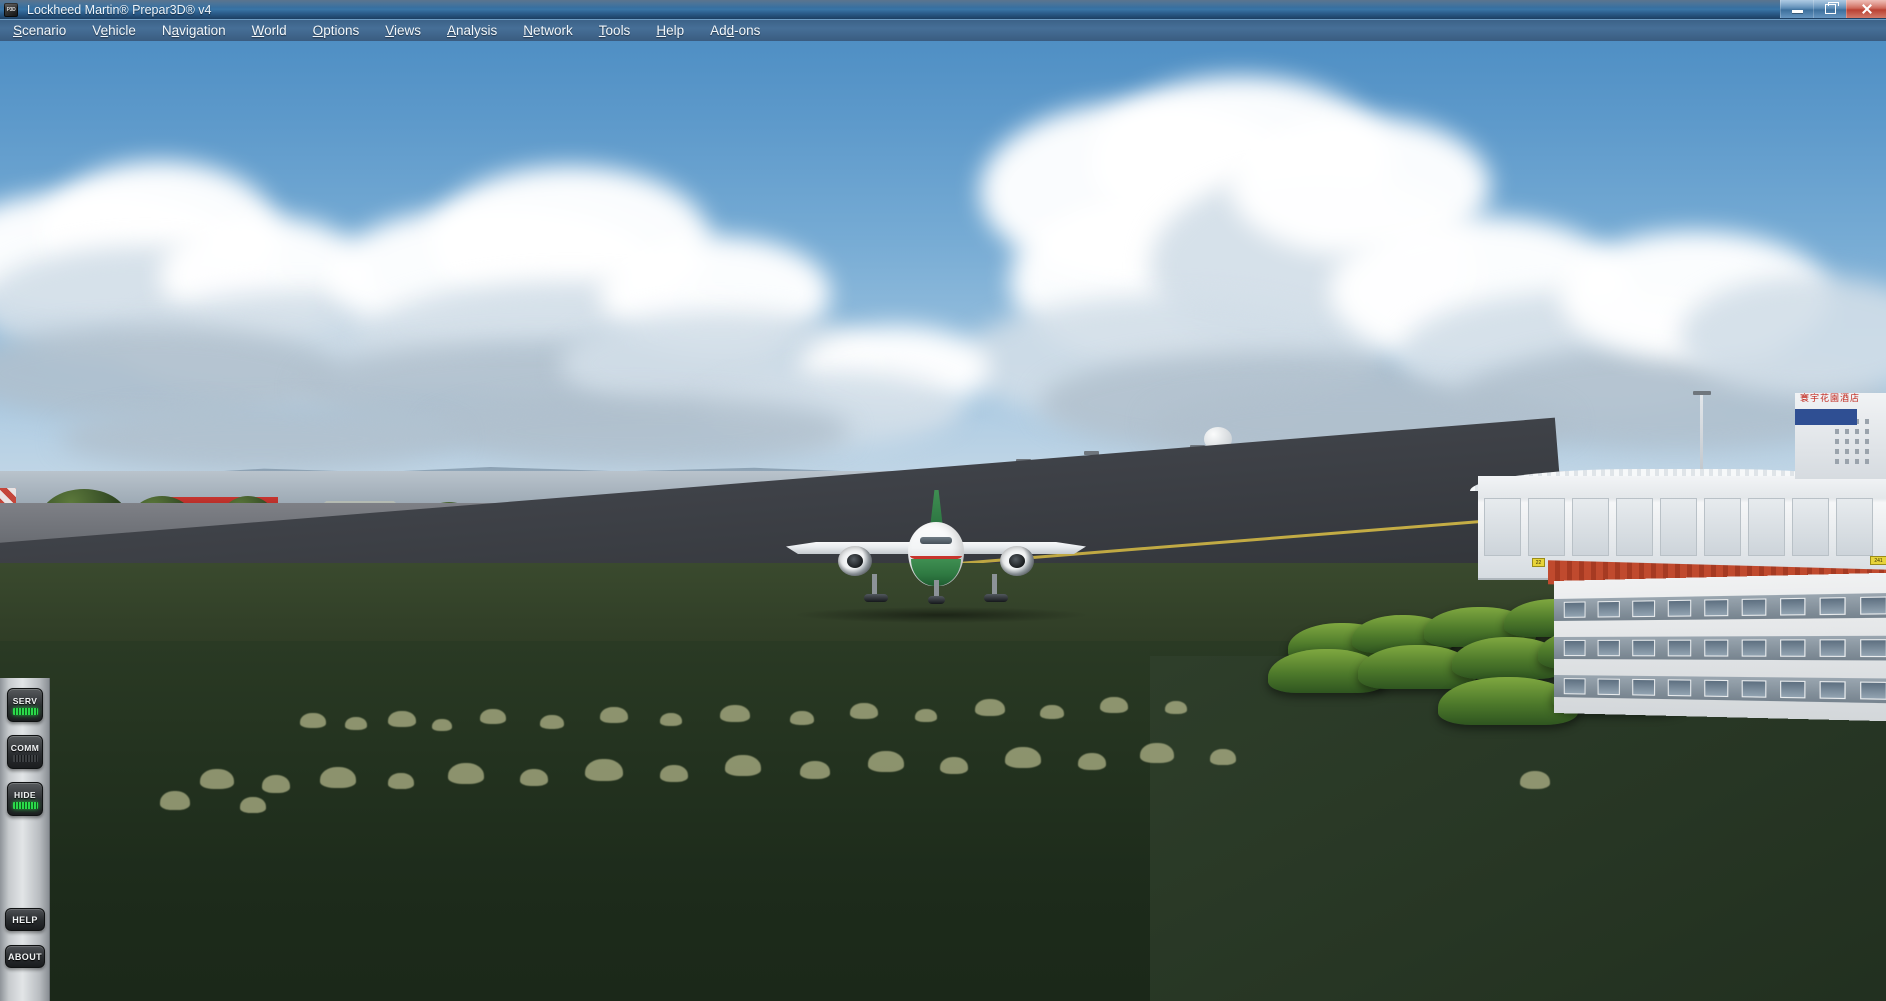 This screenshot has width=1886, height=1001. Describe the element at coordinates (936, 558) in the screenshot. I see `user-aircraft` at that location.